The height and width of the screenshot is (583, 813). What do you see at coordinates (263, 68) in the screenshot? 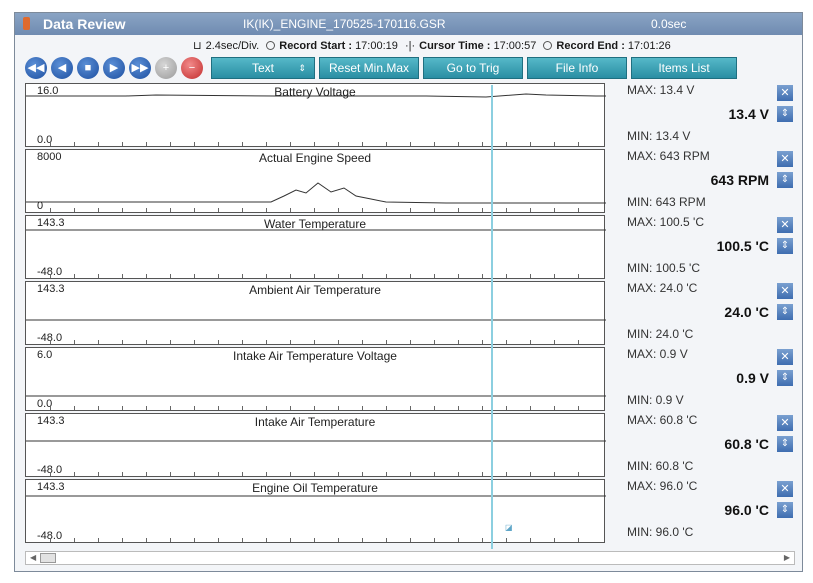
I see `text-mode-select: Text ⇕` at bounding box center [263, 68].